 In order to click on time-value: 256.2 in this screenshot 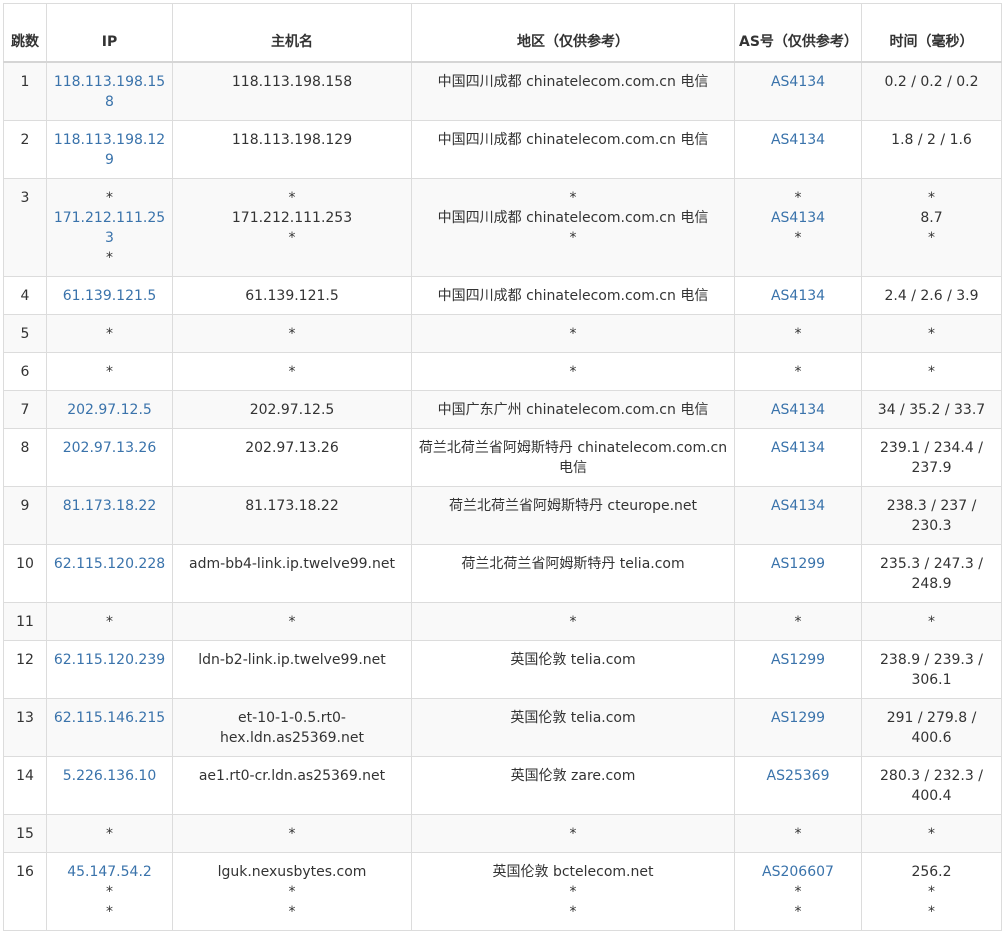, I will do `click(931, 871)`.